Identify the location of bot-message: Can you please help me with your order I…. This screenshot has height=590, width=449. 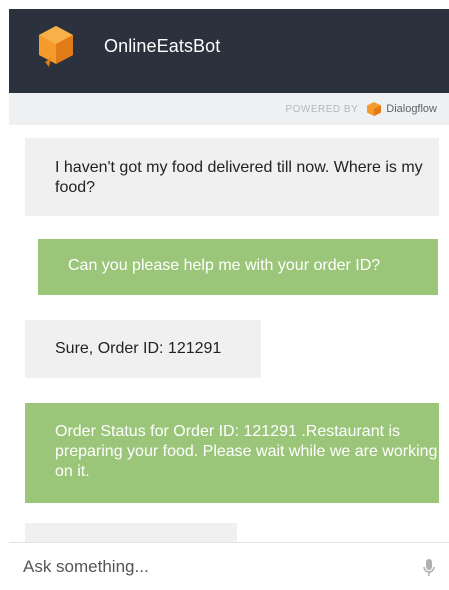
(238, 267).